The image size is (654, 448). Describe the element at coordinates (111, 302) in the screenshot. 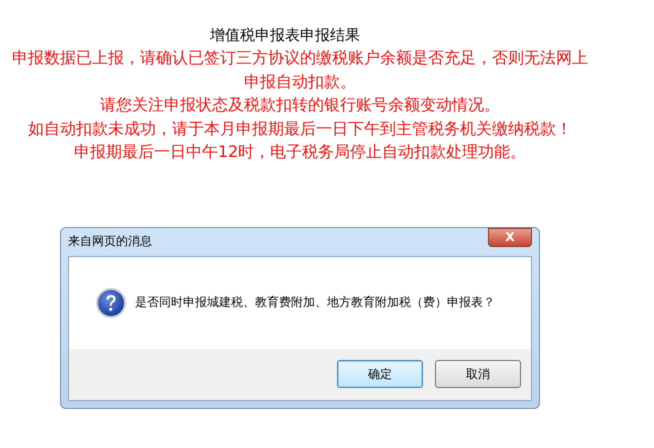

I see `question-icon` at that location.